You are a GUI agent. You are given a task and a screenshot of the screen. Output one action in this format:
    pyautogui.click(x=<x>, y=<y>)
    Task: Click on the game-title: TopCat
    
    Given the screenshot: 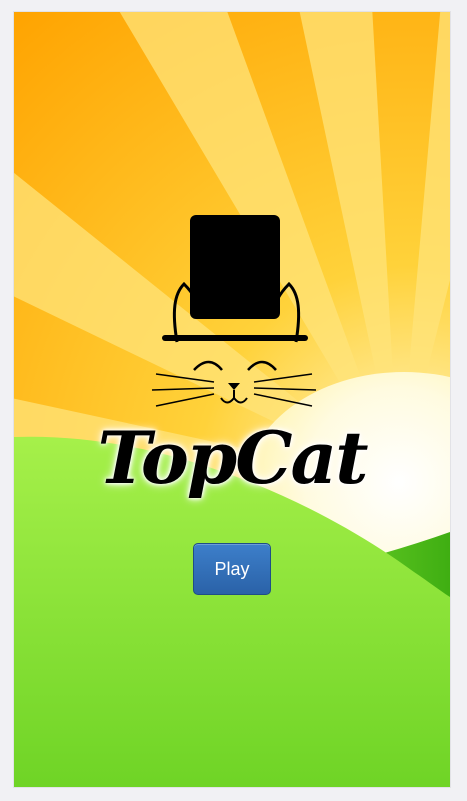 What is the action you would take?
    pyautogui.click(x=233, y=457)
    